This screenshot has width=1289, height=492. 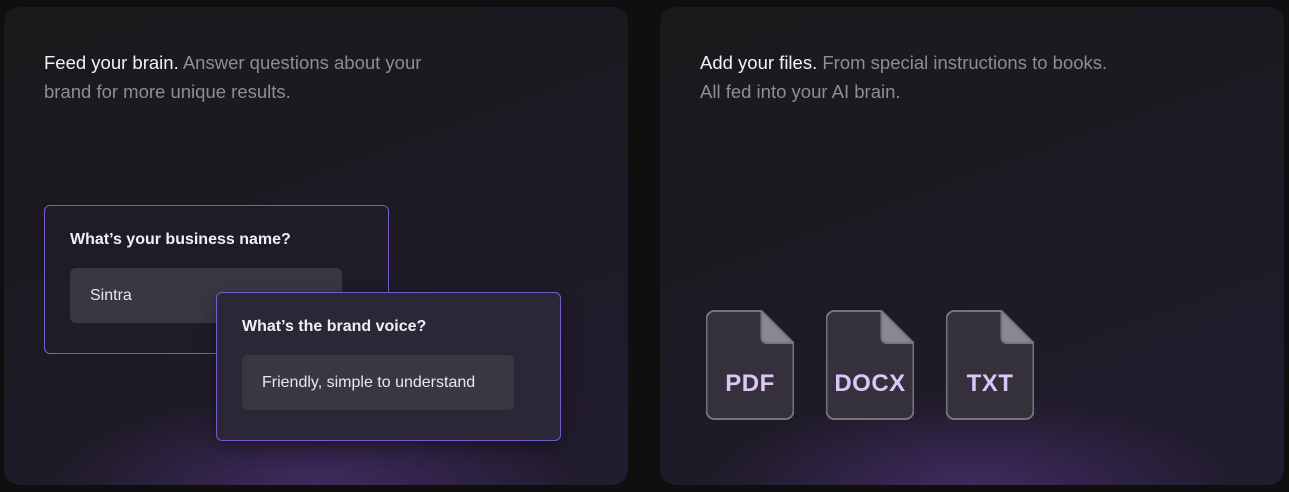 What do you see at coordinates (334, 326) in the screenshot?
I see `brand-voice-label: What’s the brand voice?` at bounding box center [334, 326].